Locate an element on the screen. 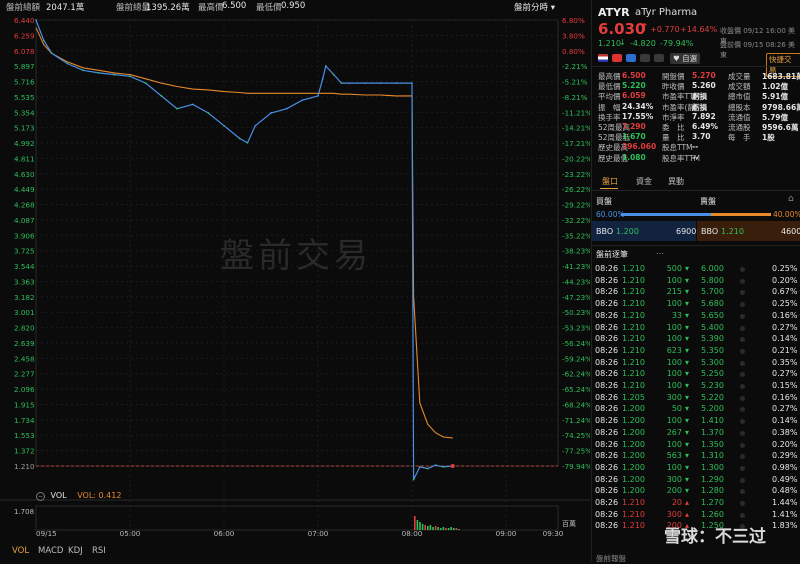  right-tick-label: -29.22% is located at coordinates (576, 205).